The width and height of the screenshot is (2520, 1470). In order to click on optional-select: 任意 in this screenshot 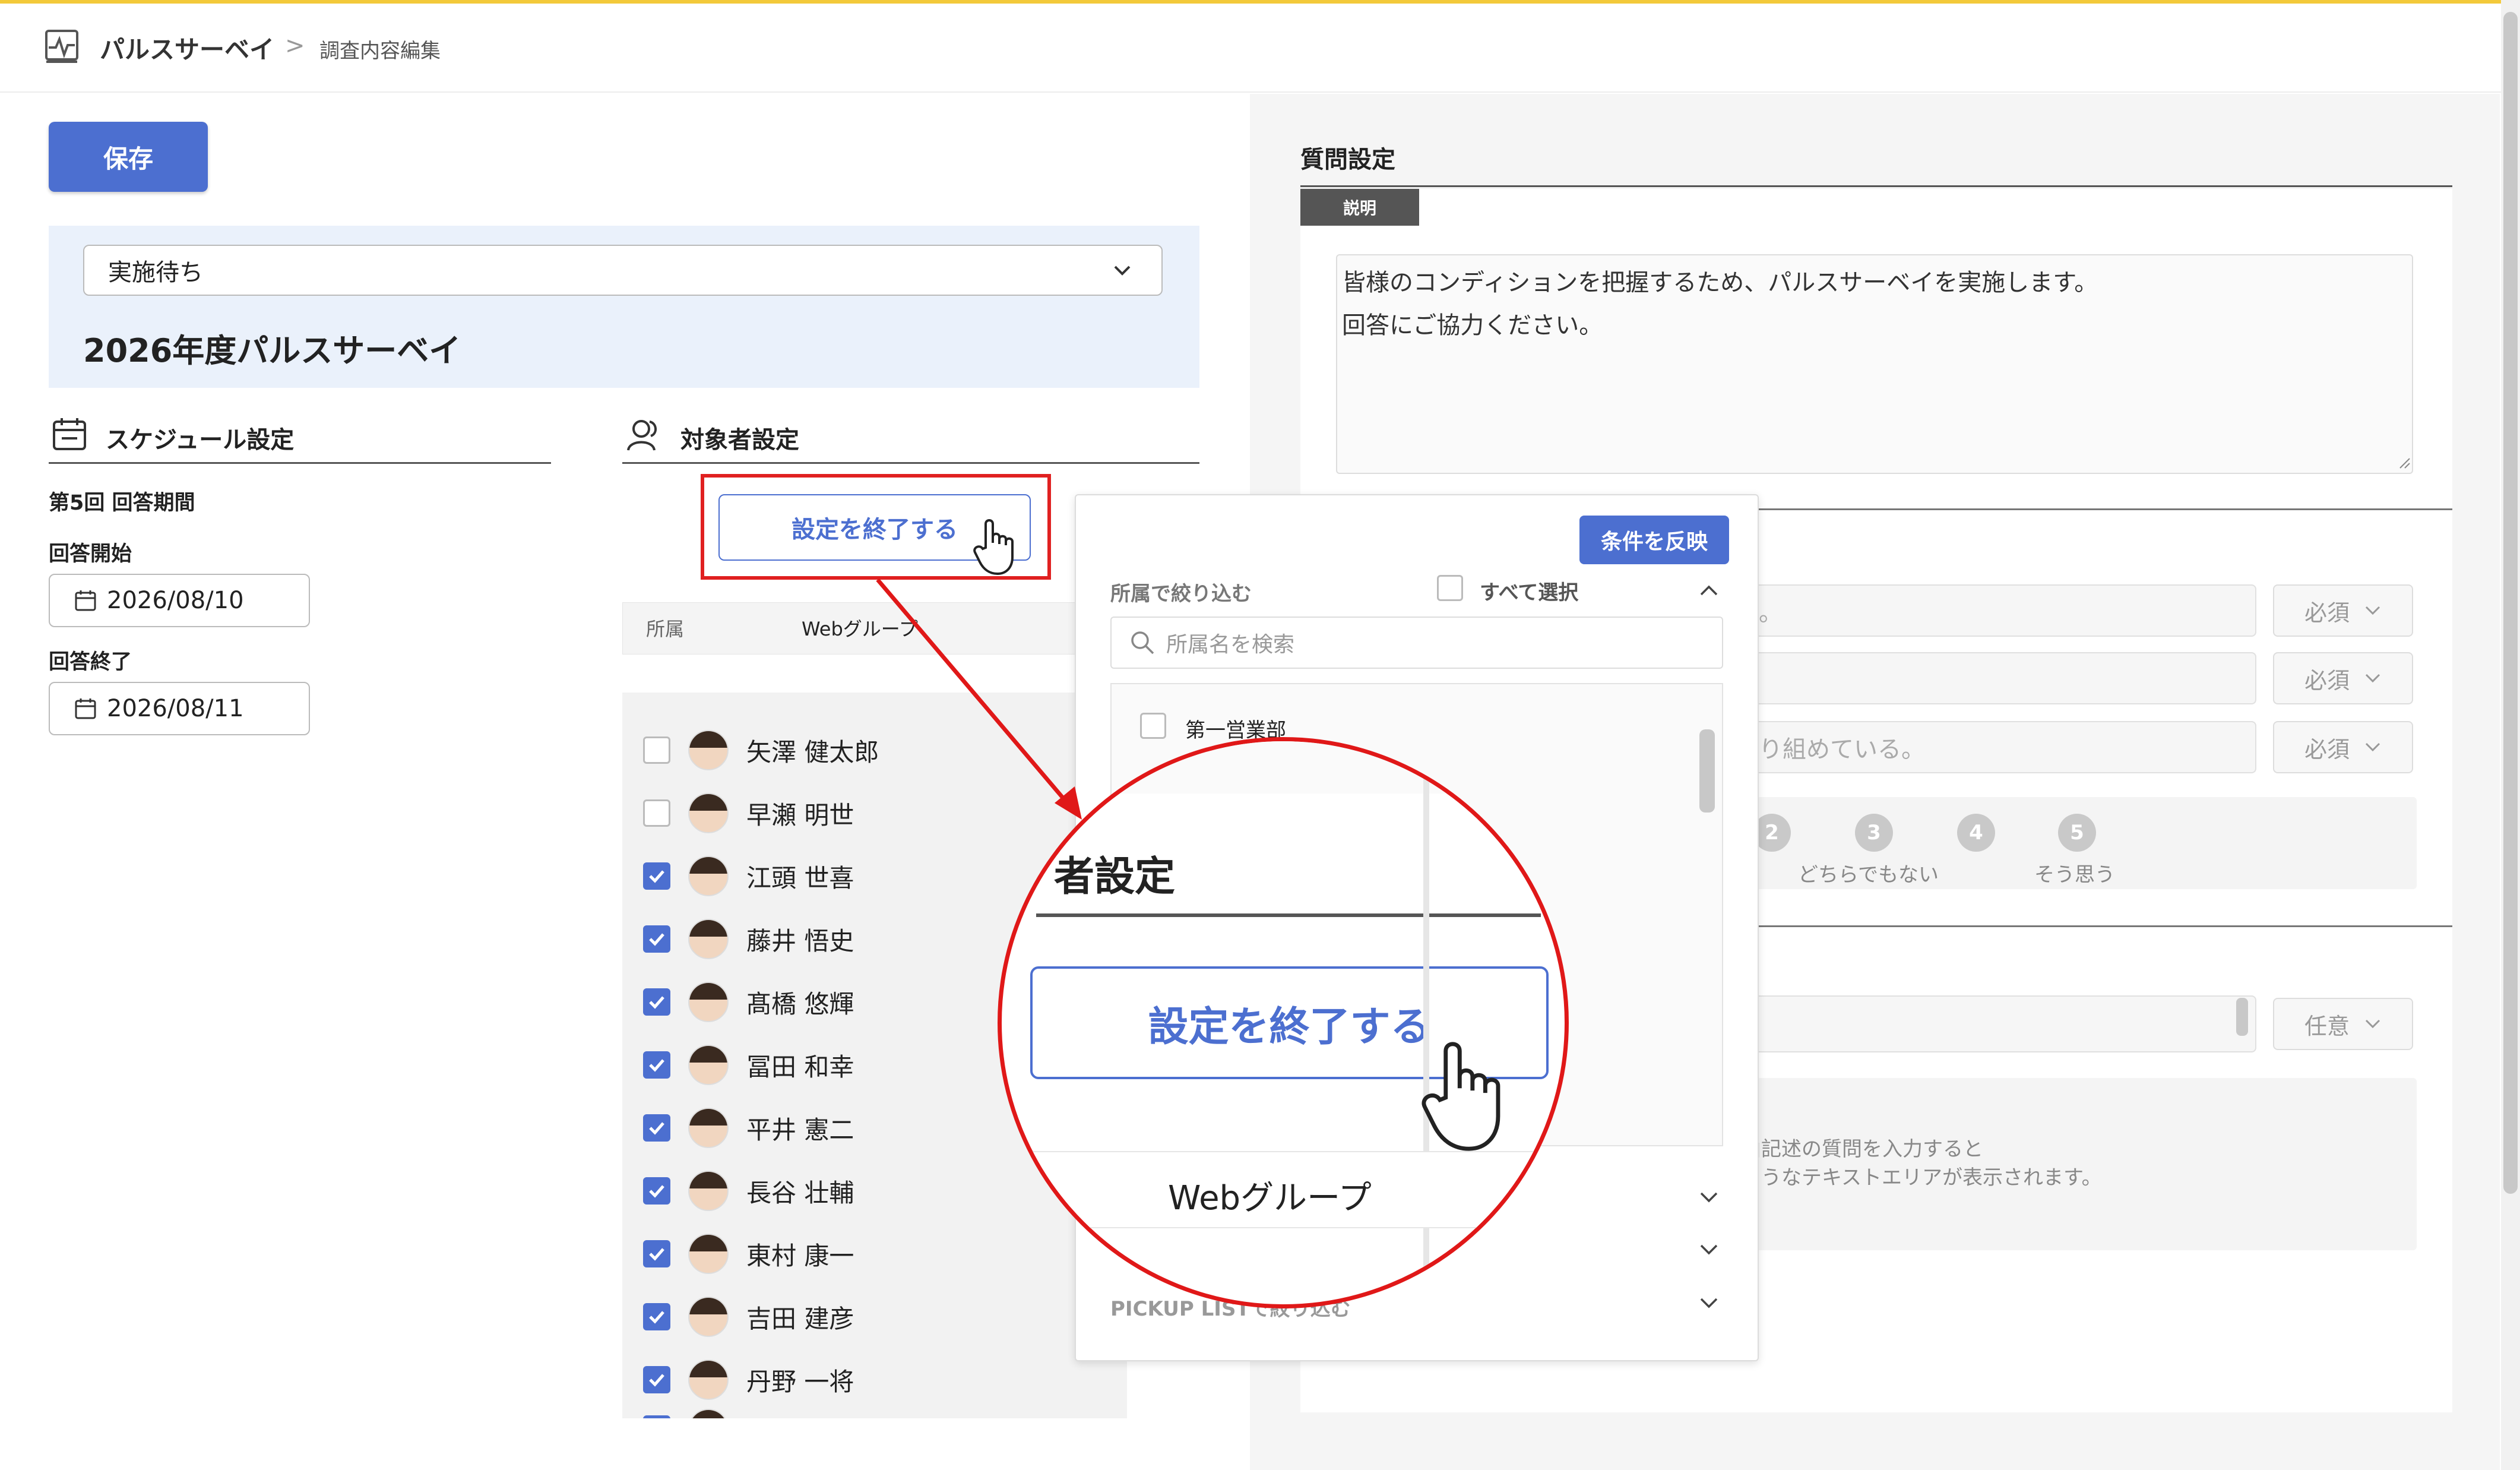, I will do `click(2343, 1024)`.